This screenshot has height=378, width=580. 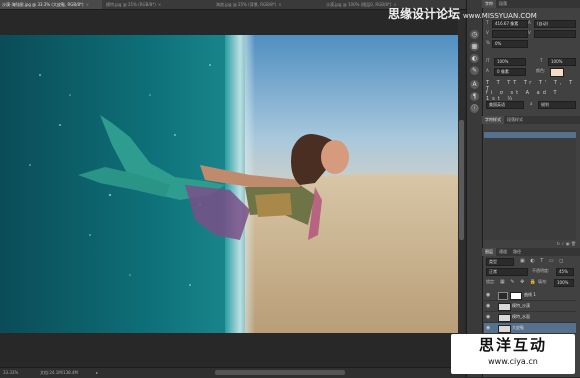 I want to click on character-icon: A, so click(x=474, y=84).